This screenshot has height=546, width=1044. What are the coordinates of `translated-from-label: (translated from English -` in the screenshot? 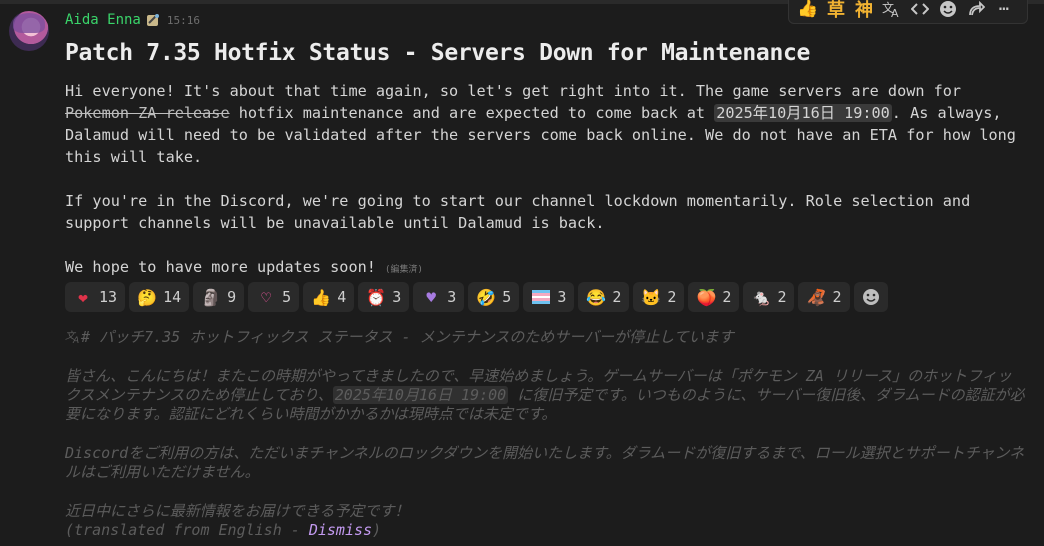 It's located at (187, 529).